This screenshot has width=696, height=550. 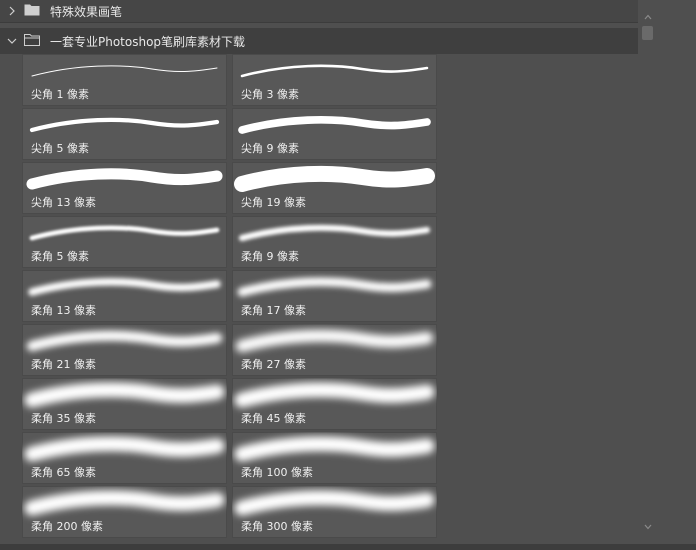 I want to click on brush-preset-label: 尖角 9 像素, so click(x=270, y=148).